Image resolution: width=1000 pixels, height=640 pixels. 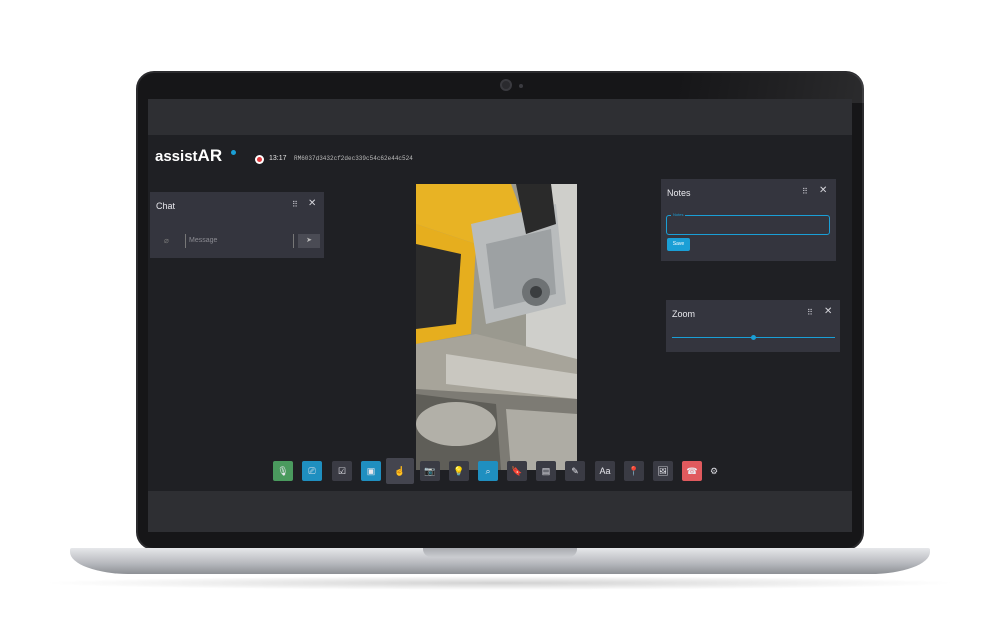 What do you see at coordinates (166, 240) in the screenshot?
I see `paperclip-icon: ⌀` at bounding box center [166, 240].